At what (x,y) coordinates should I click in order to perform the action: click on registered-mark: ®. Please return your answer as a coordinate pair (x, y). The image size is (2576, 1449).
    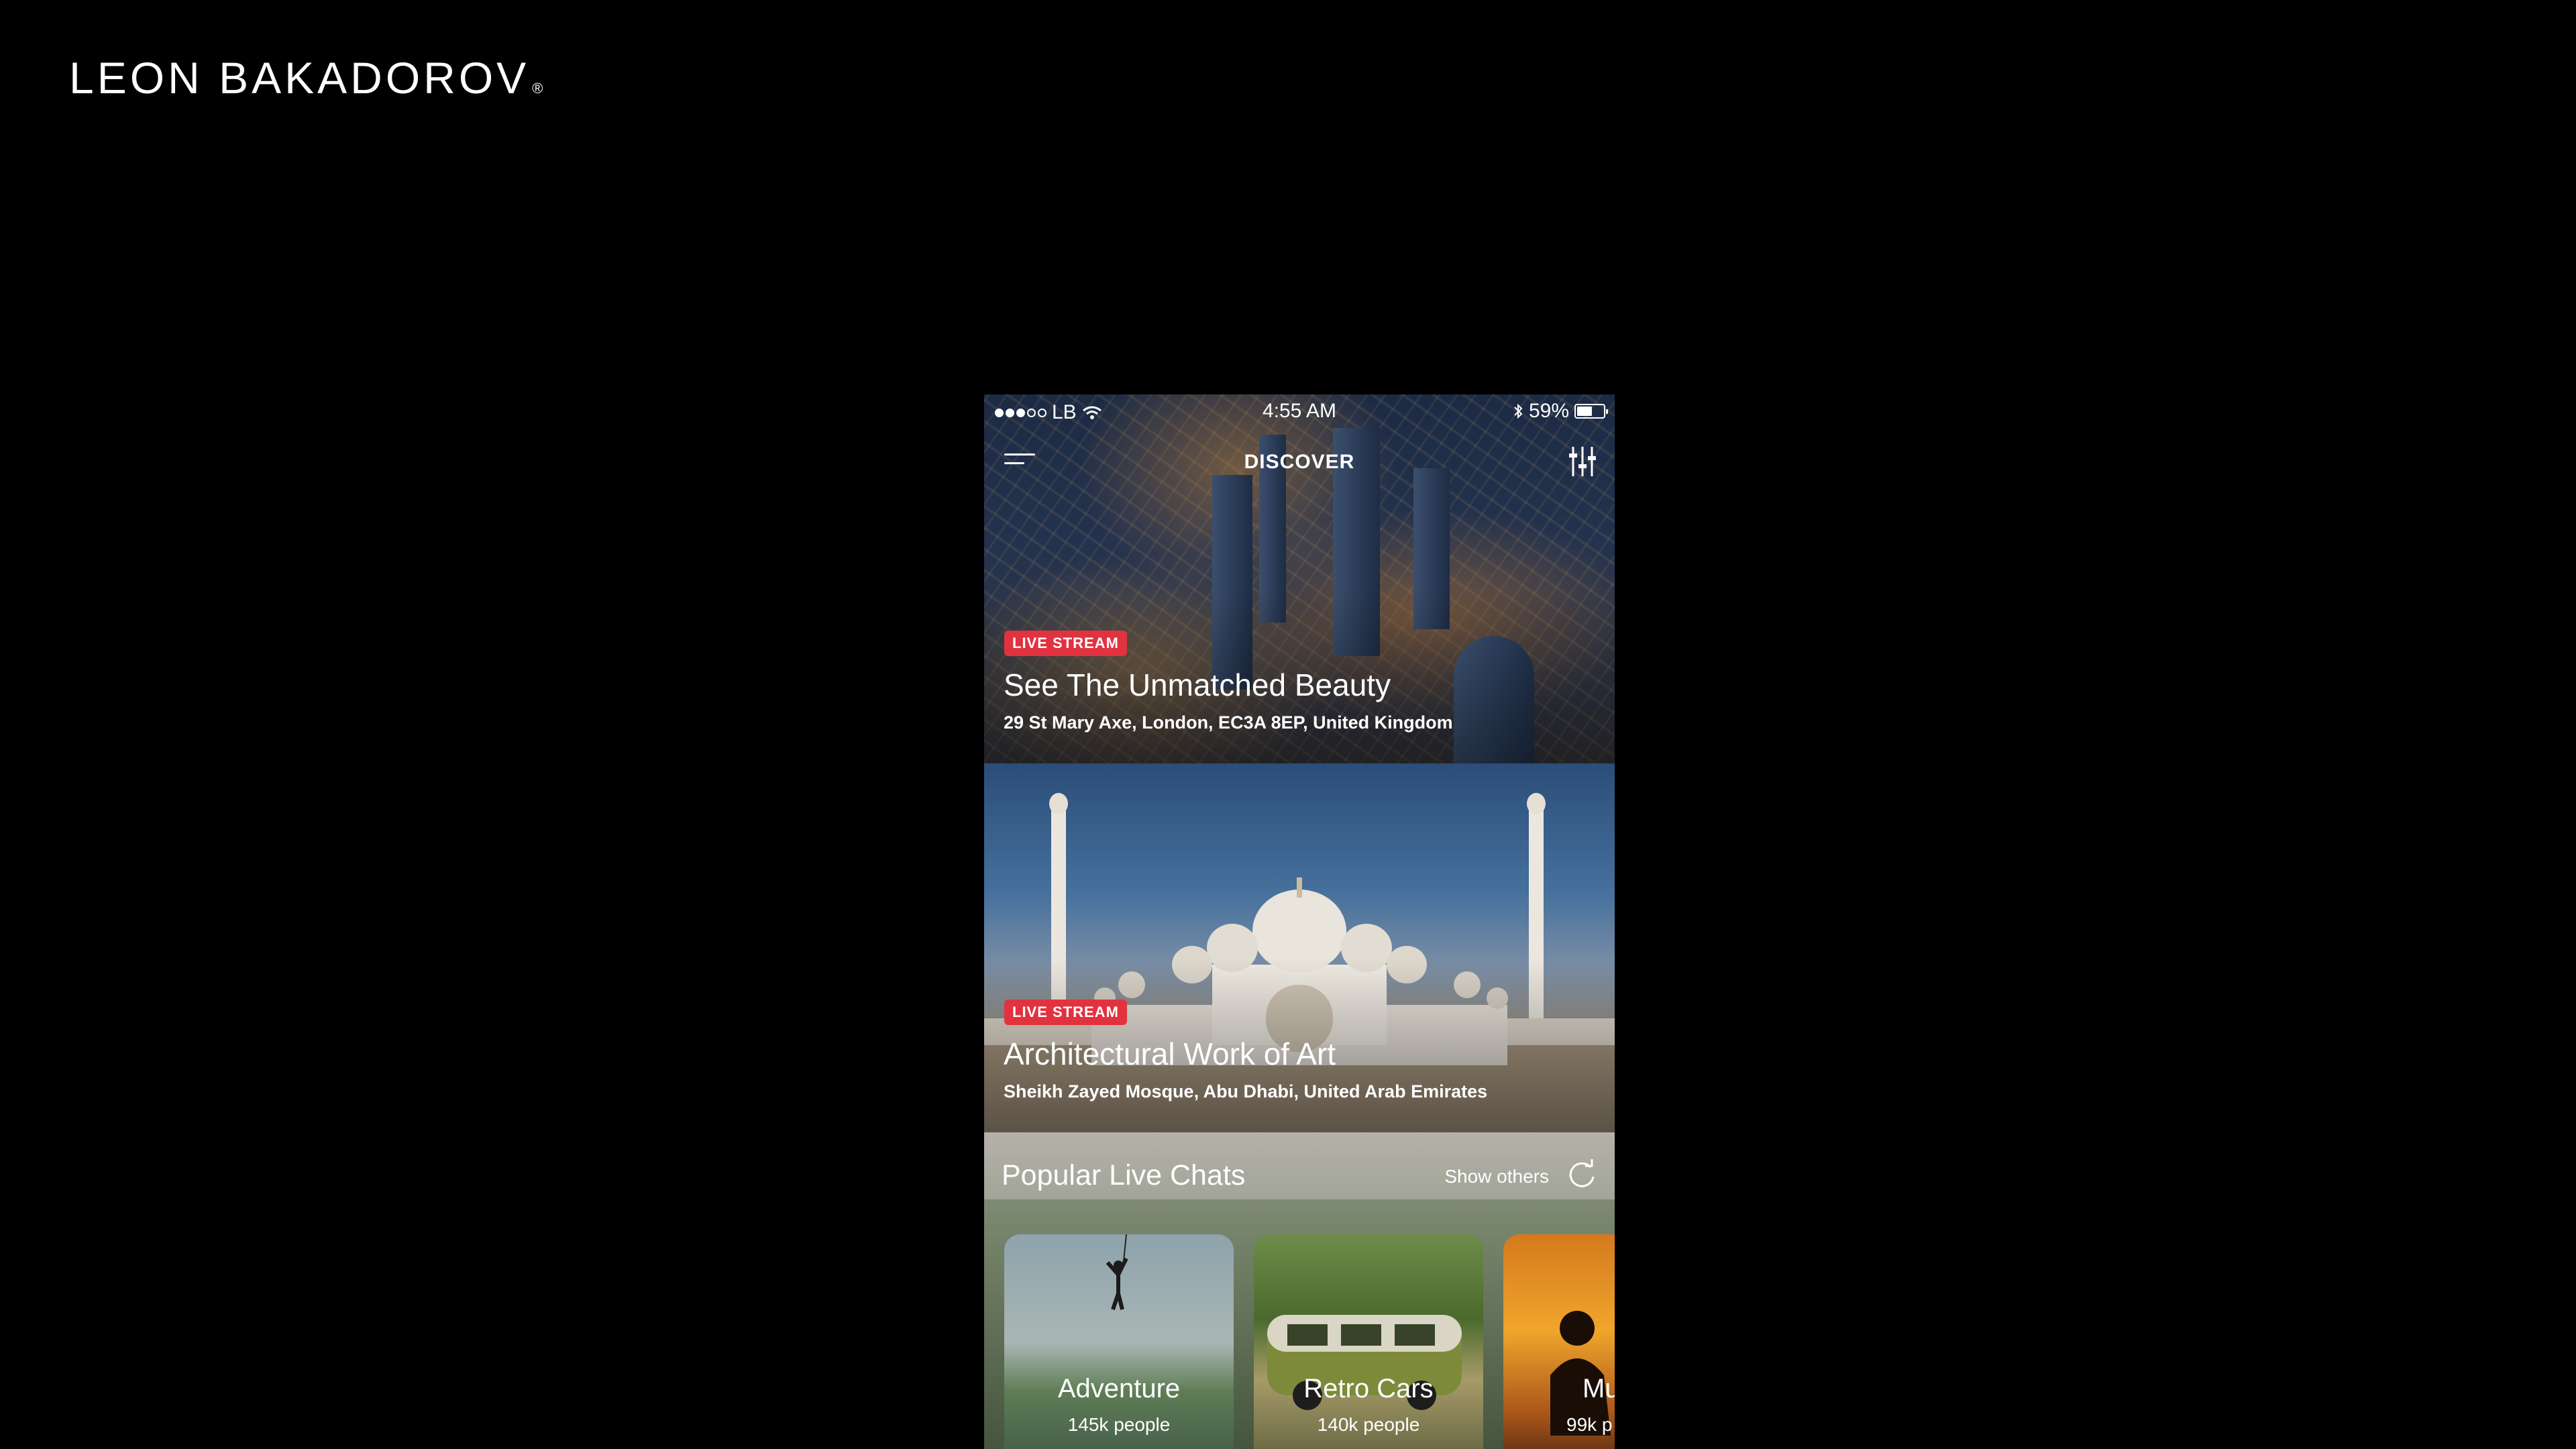
    Looking at the image, I should click on (537, 88).